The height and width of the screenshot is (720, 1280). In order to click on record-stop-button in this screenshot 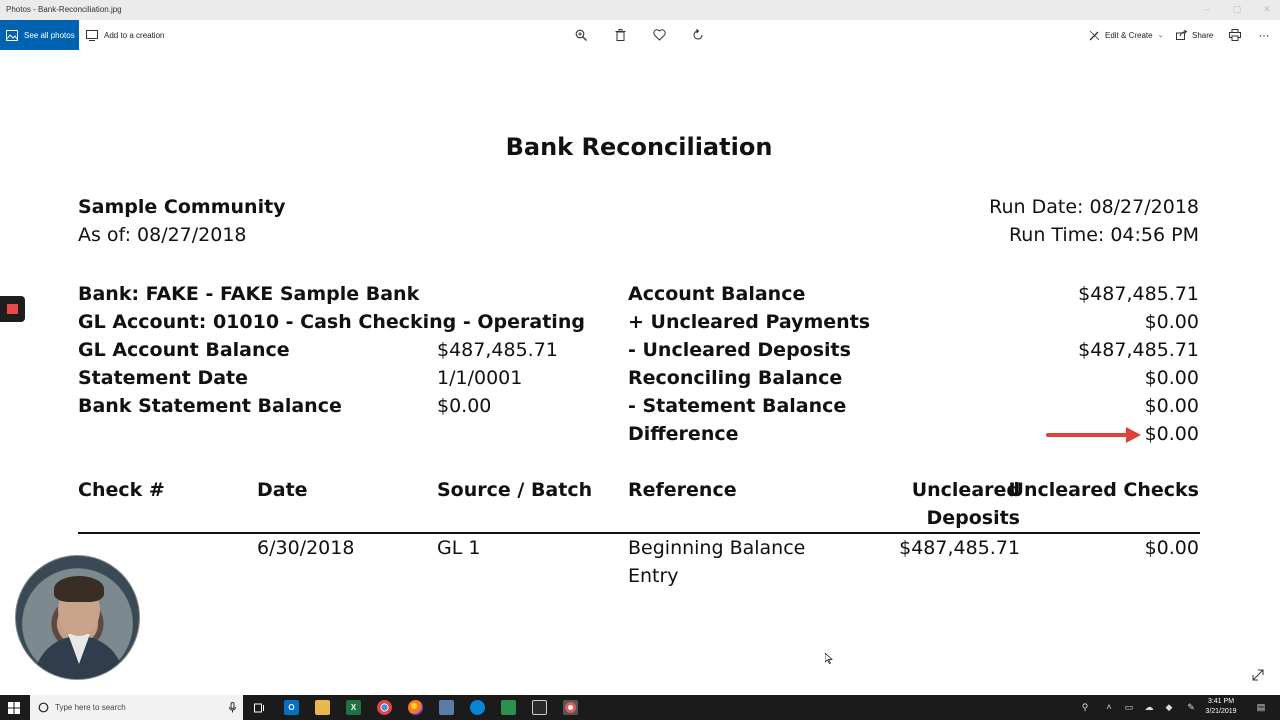, I will do `click(12, 309)`.